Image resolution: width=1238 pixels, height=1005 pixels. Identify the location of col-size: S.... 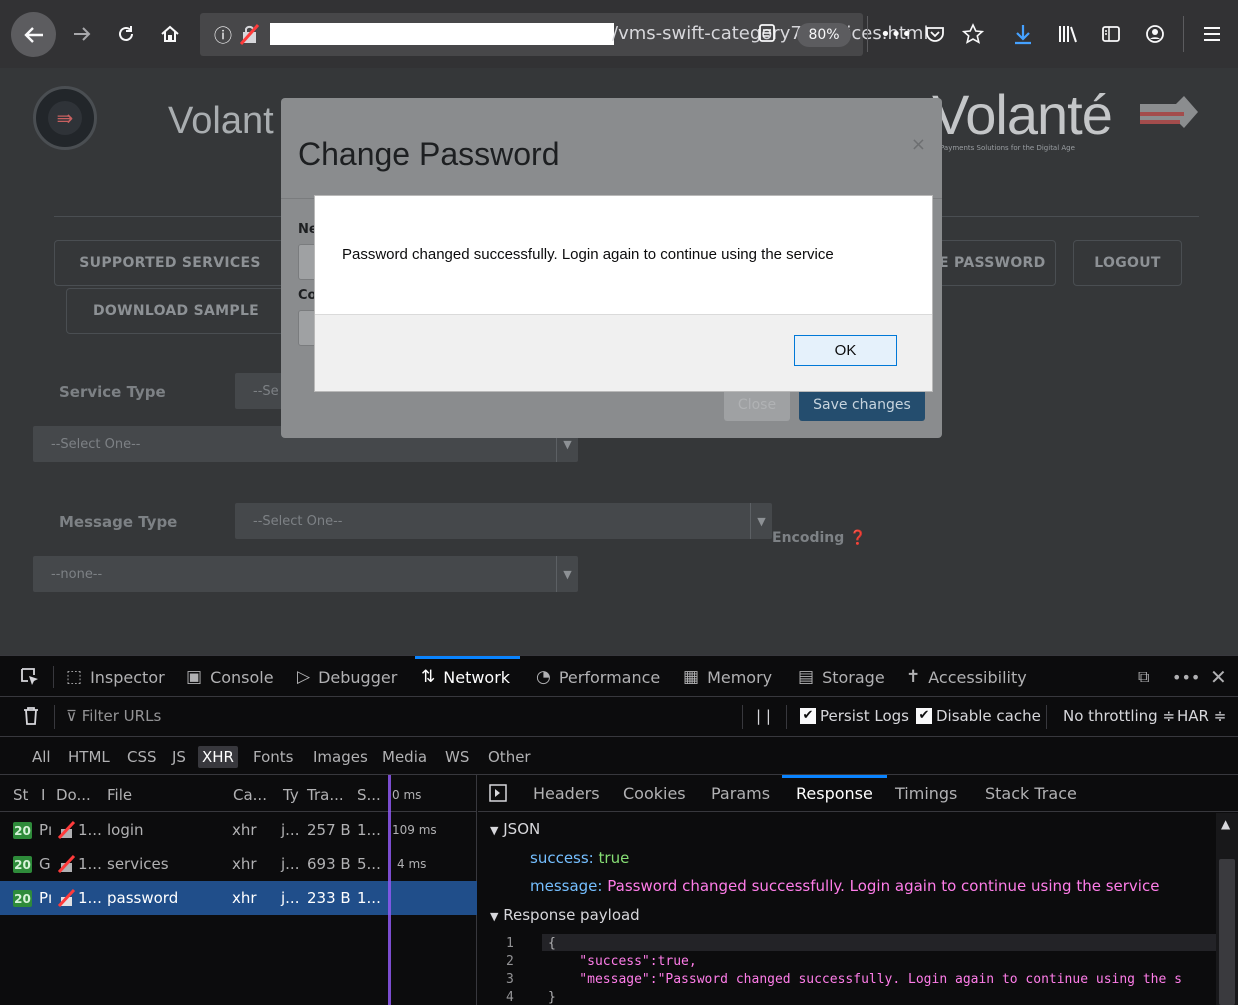
(369, 795).